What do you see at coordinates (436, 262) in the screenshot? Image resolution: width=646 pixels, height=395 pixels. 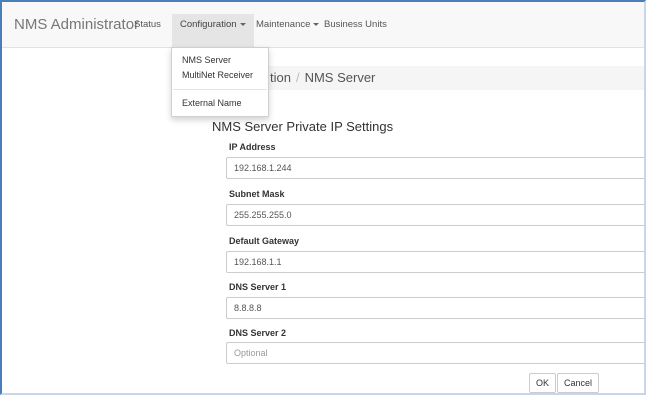 I see `default-gateway-input` at bounding box center [436, 262].